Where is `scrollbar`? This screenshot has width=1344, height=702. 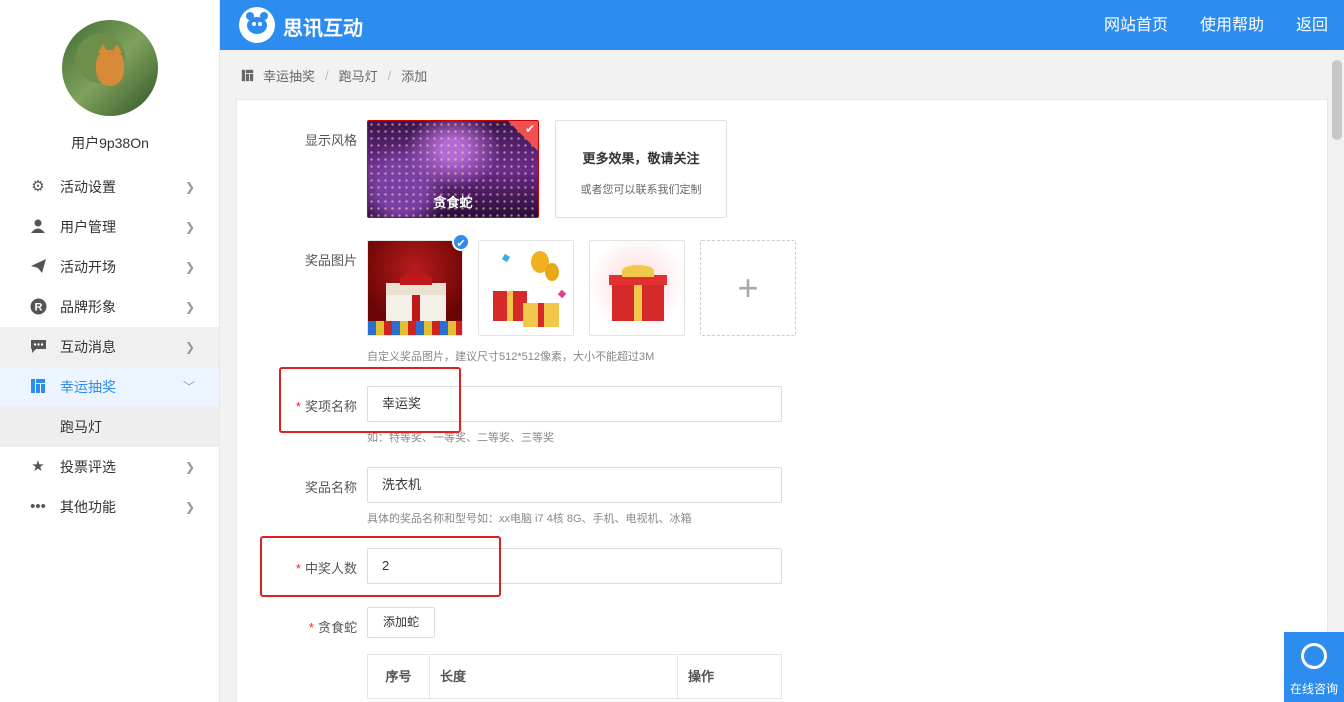 scrollbar is located at coordinates (1337, 341).